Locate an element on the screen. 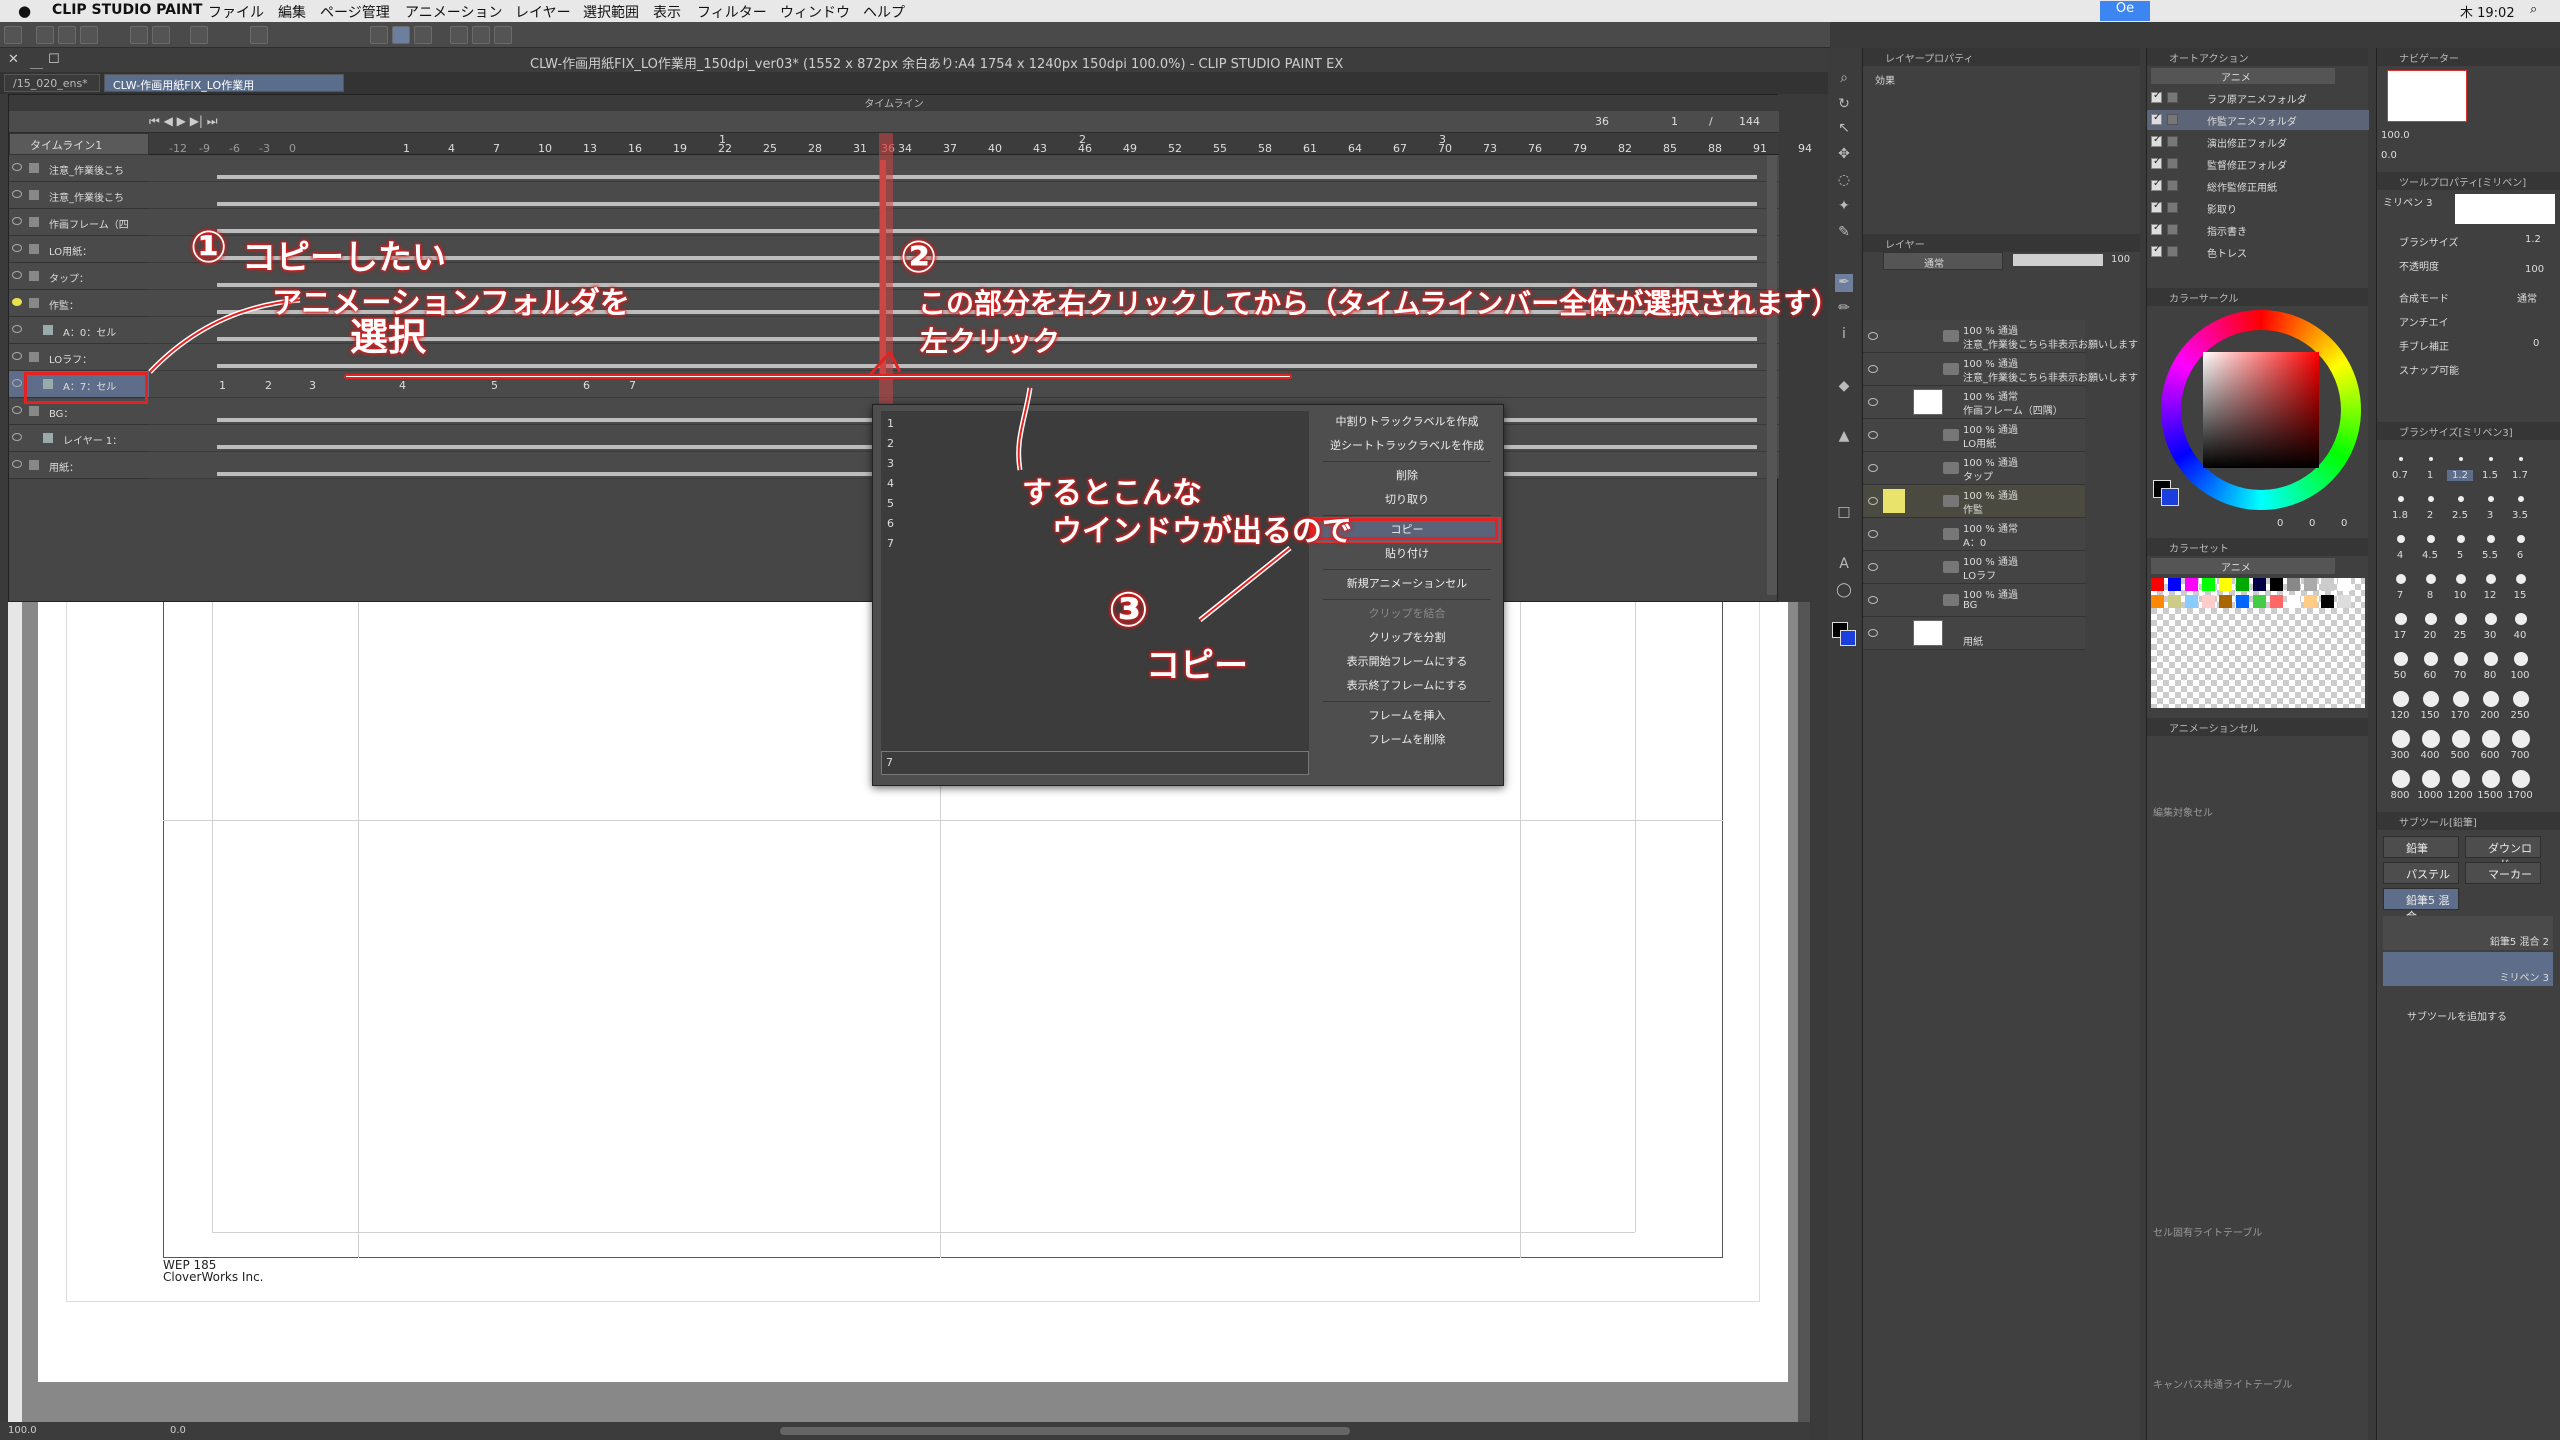 Image resolution: width=2560 pixels, height=1440 pixels. annotation-step1-line1: コピーしたい is located at coordinates (344, 258).